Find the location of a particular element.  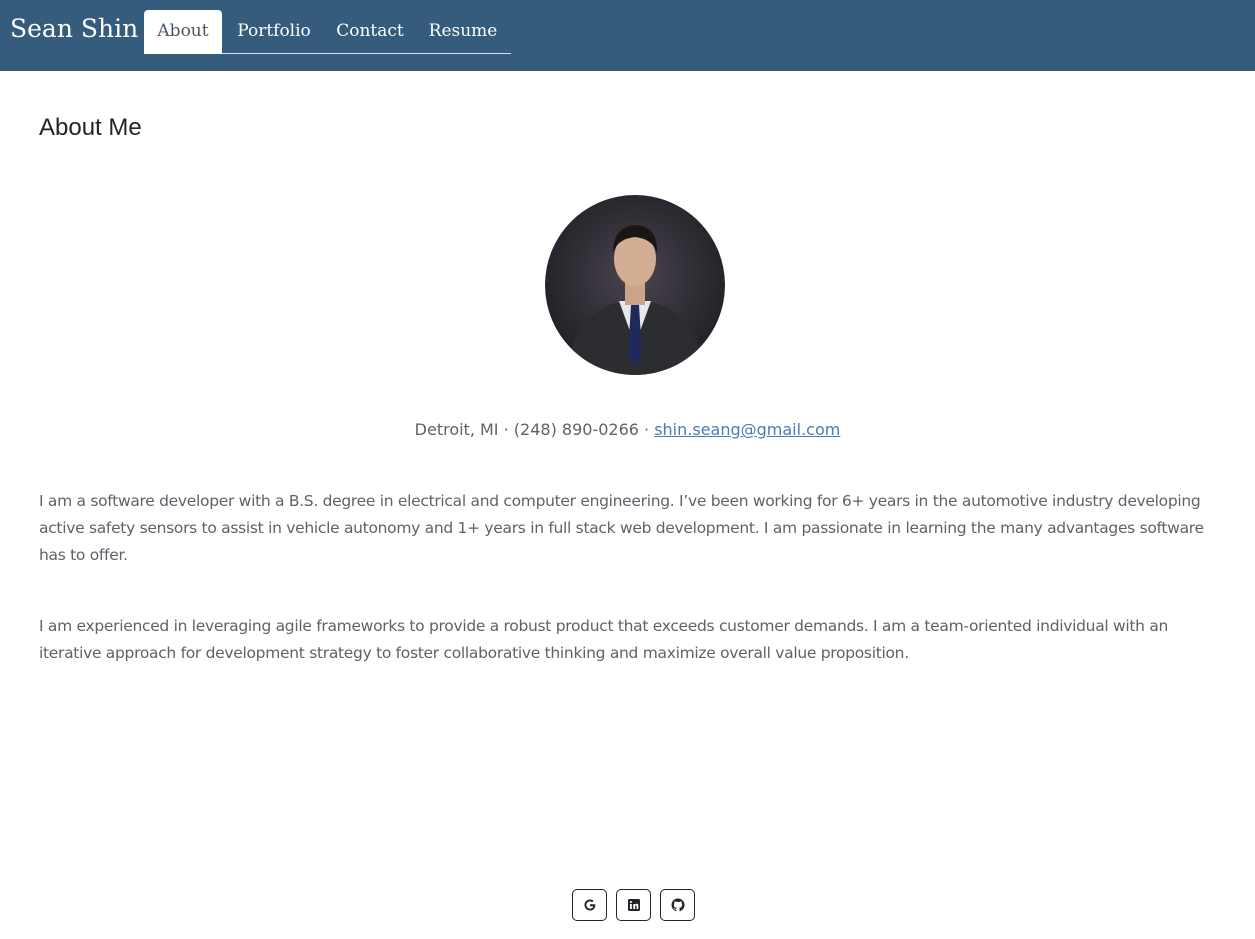

linkedin-button is located at coordinates (633, 905).